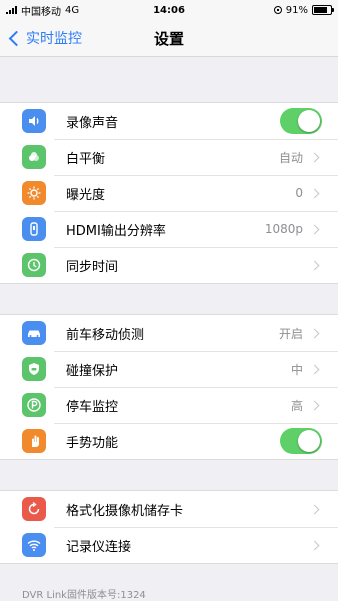  I want to click on settings-row-value: 1080p, so click(283, 229).